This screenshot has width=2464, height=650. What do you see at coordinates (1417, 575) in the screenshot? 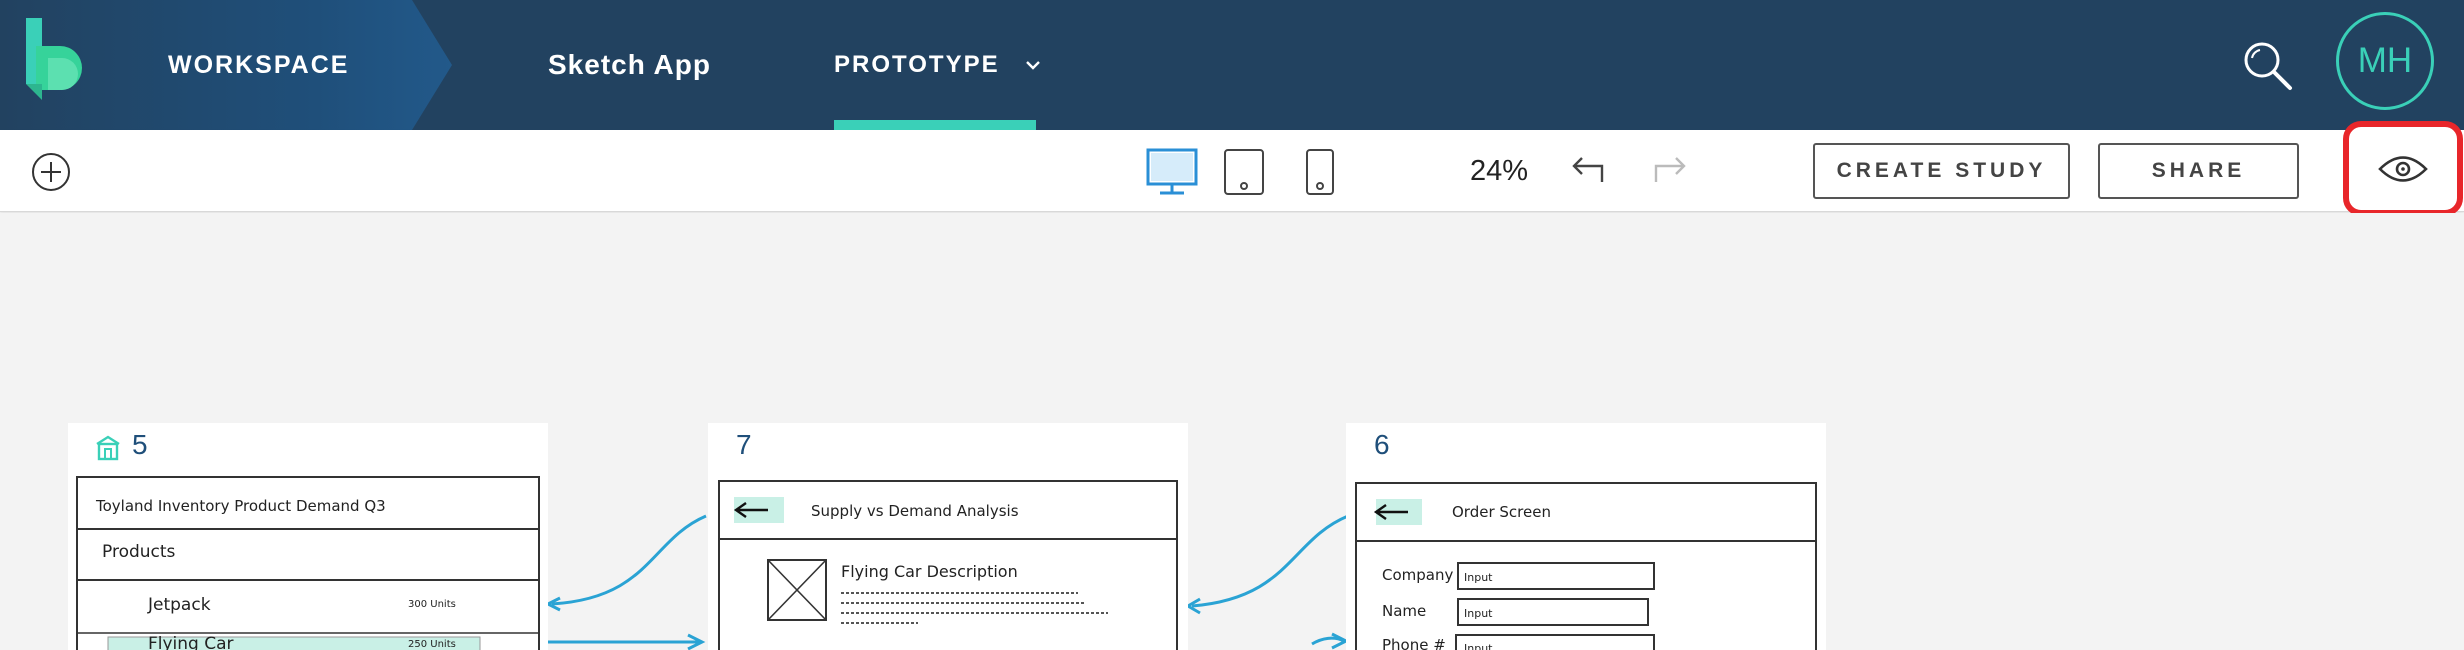
I see `screen-6-field-1-label: Company` at bounding box center [1417, 575].